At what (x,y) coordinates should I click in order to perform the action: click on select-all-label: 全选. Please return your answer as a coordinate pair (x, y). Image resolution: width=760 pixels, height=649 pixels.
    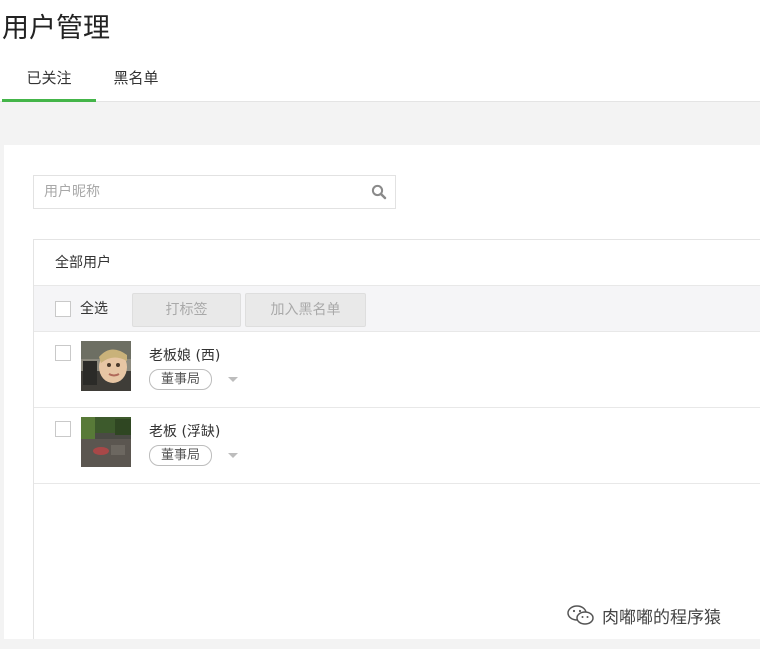
    Looking at the image, I should click on (94, 309).